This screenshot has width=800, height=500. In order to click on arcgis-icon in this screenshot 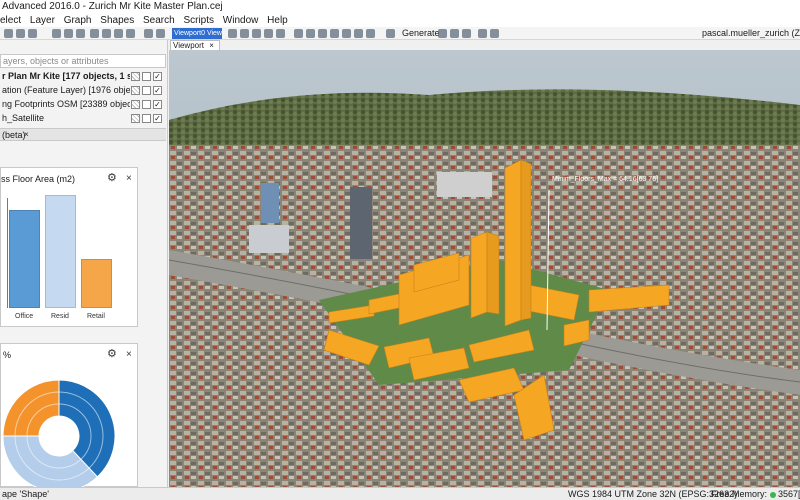, I will do `click(482, 33)`.